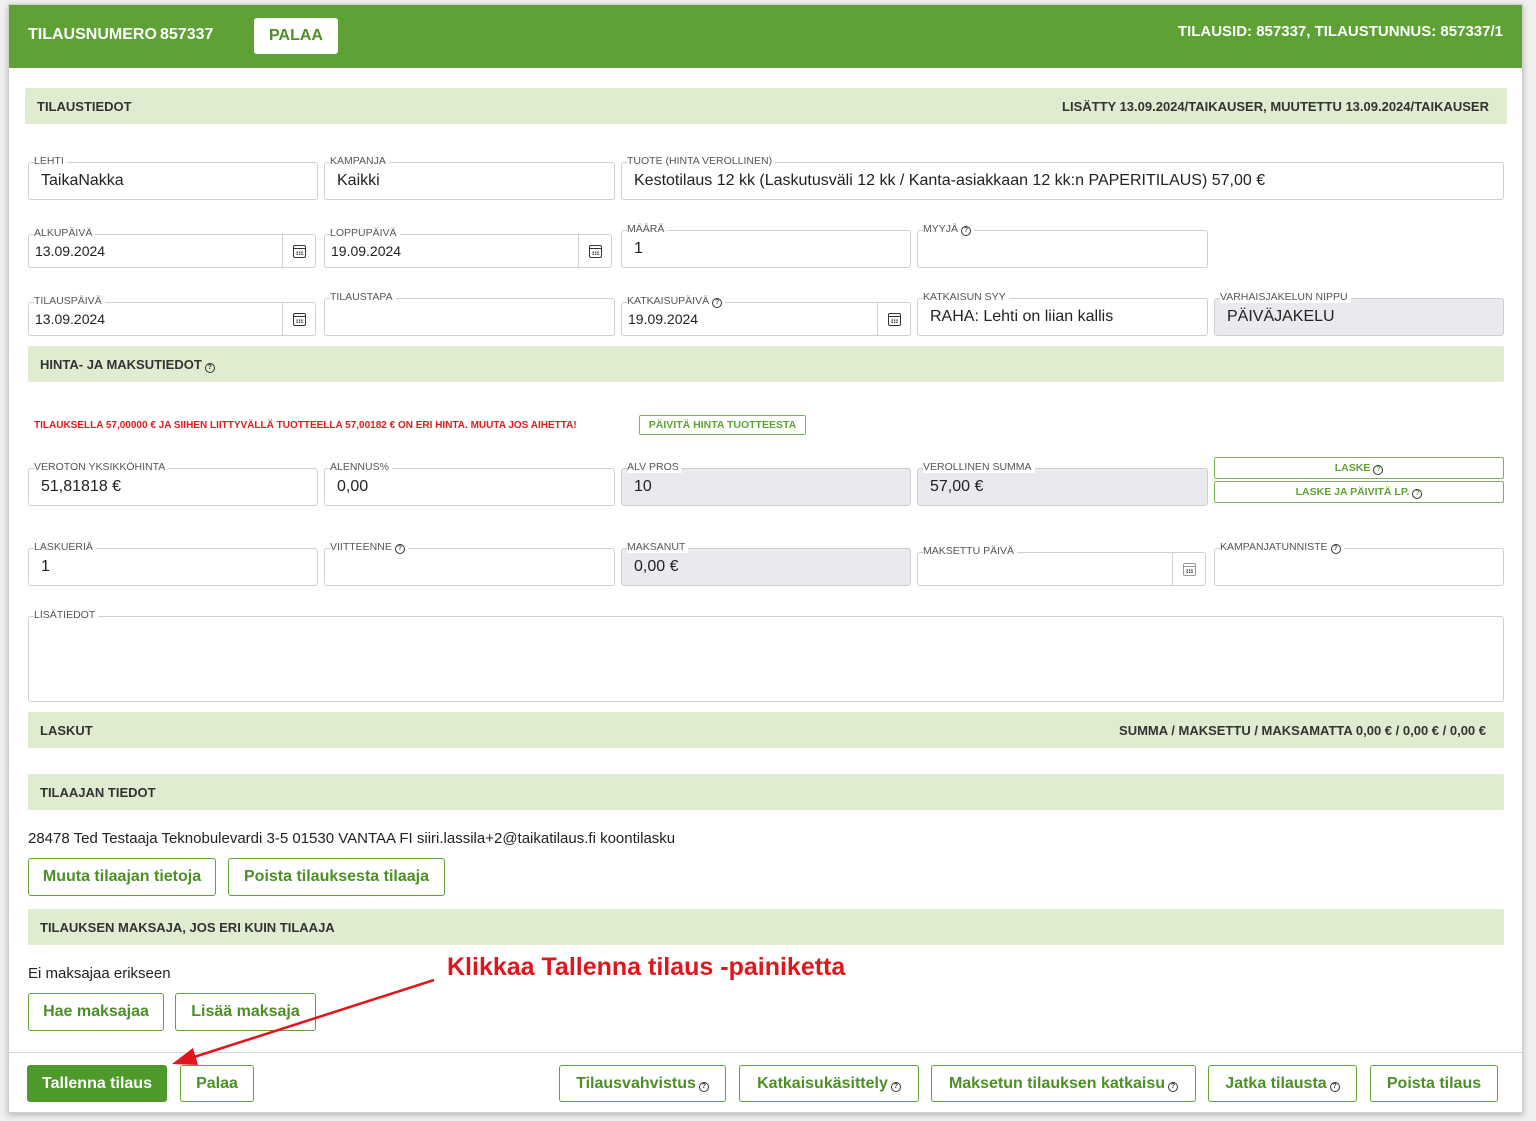  What do you see at coordinates (766, 659) in the screenshot?
I see `lisatiedot-textarea` at bounding box center [766, 659].